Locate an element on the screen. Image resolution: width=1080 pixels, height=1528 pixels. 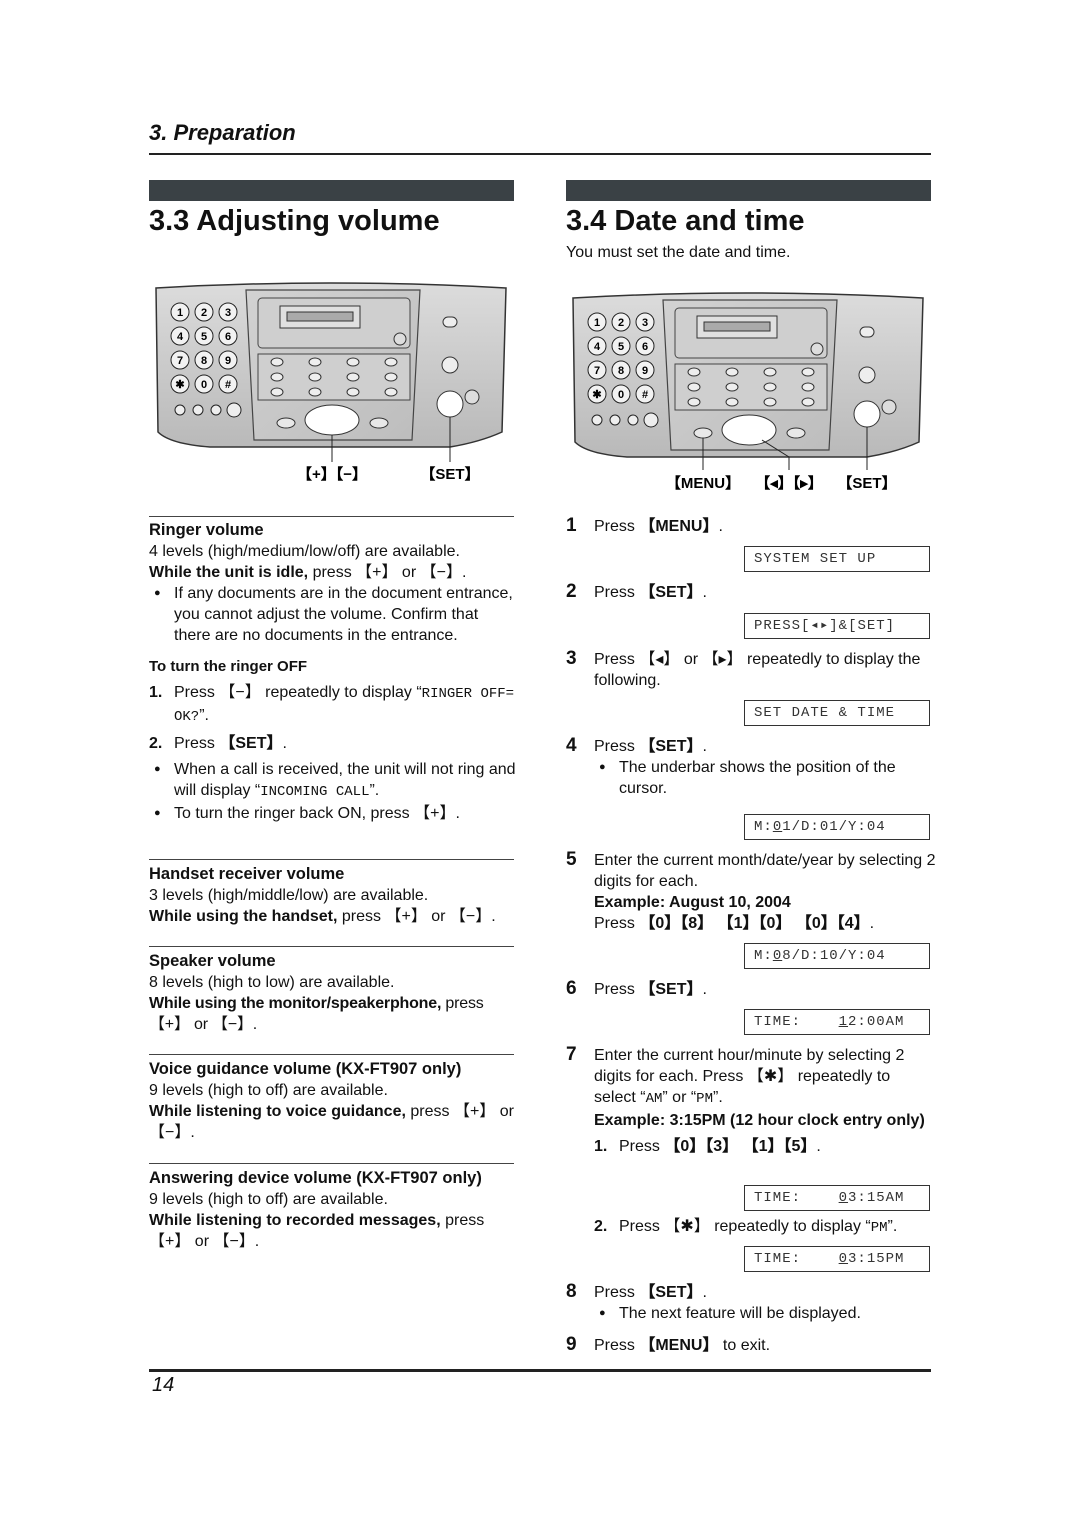
step-7-substep-2: 2. Press 【✱】 repeatedly to display “PM”. is located at coordinates (746, 1227).